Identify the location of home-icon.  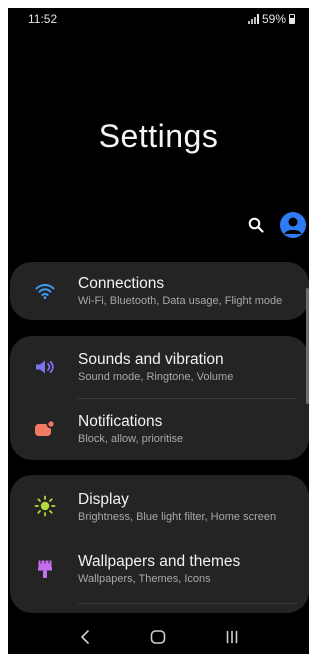
(158, 637).